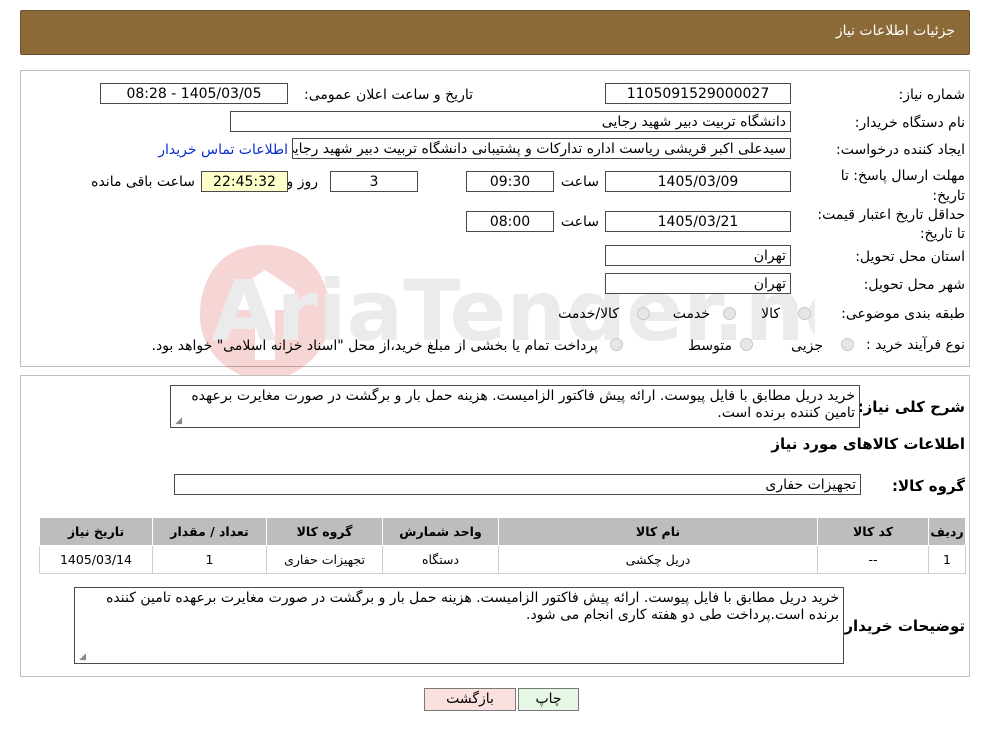 This screenshot has height=733, width=985. Describe the element at coordinates (194, 93) in the screenshot. I see `announce-date-field: 1405/03/05 - 08:28` at that location.